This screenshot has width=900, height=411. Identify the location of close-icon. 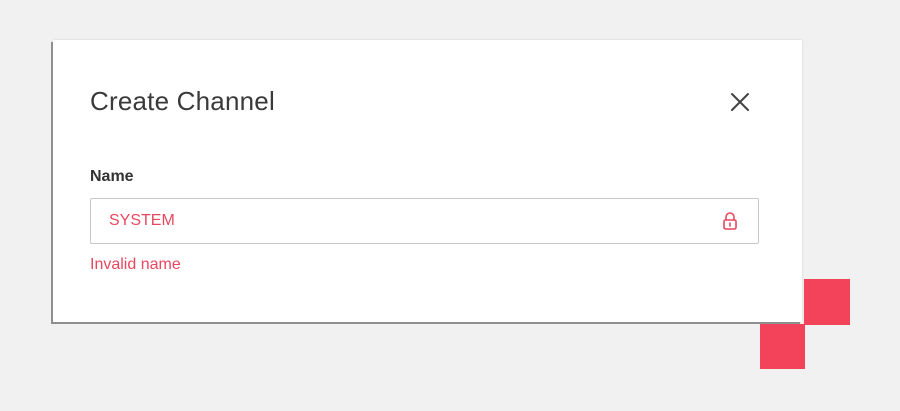
(740, 102).